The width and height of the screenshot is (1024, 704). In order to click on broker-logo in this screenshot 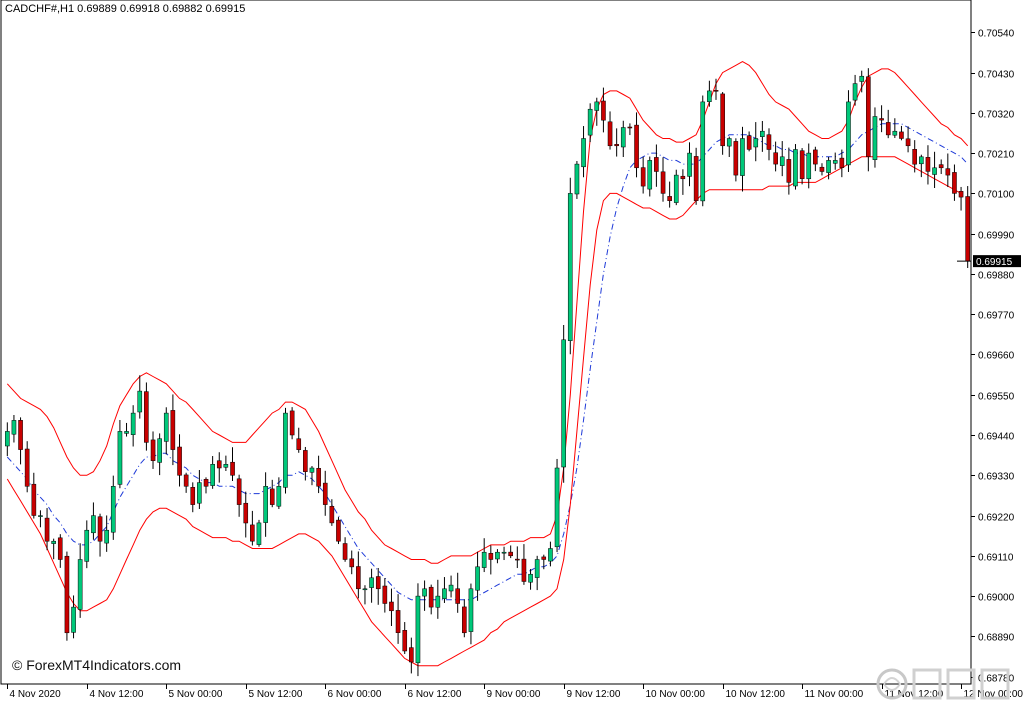, I will do `click(943, 684)`.